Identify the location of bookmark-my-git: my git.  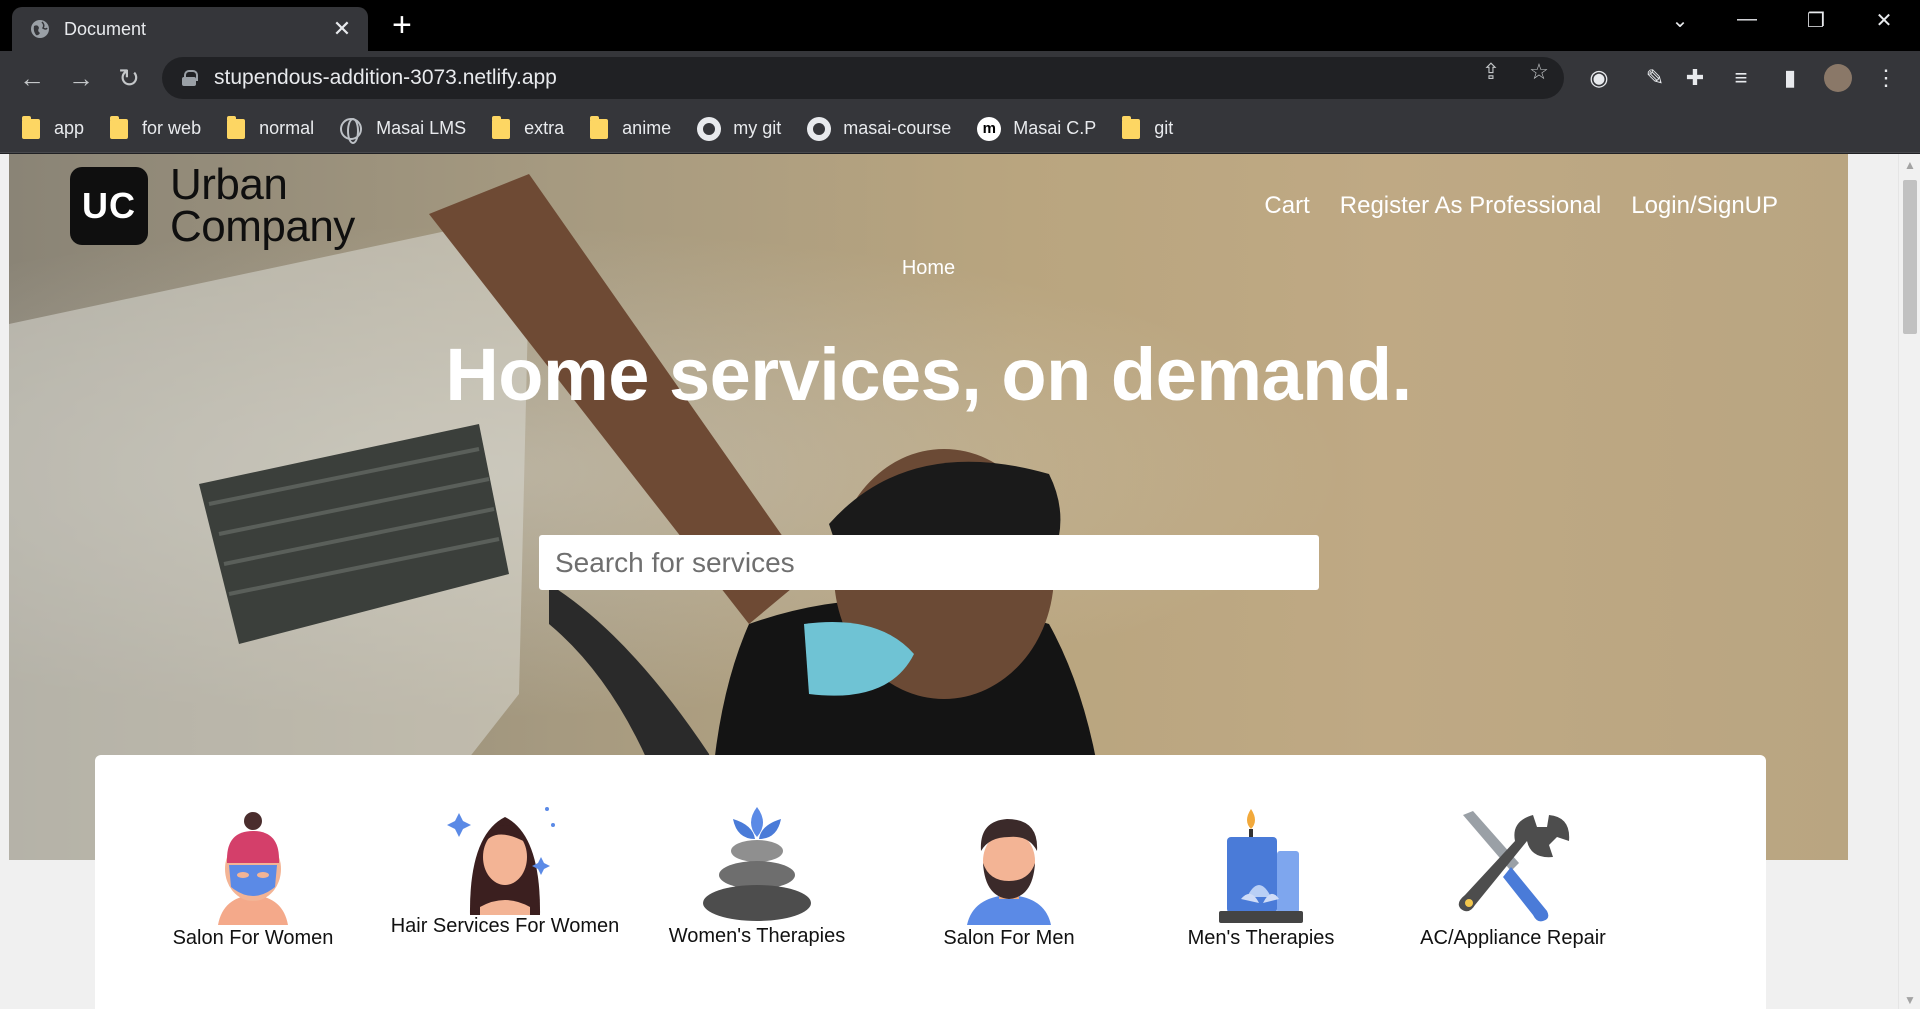
(739, 128).